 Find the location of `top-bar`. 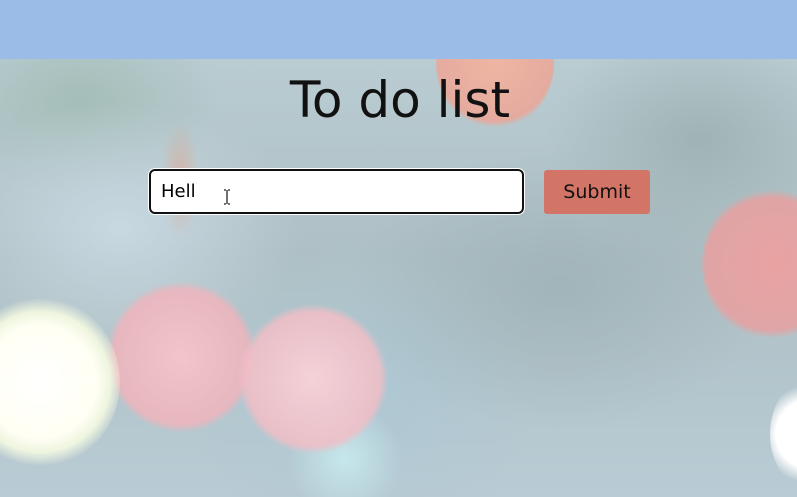

top-bar is located at coordinates (398, 29).